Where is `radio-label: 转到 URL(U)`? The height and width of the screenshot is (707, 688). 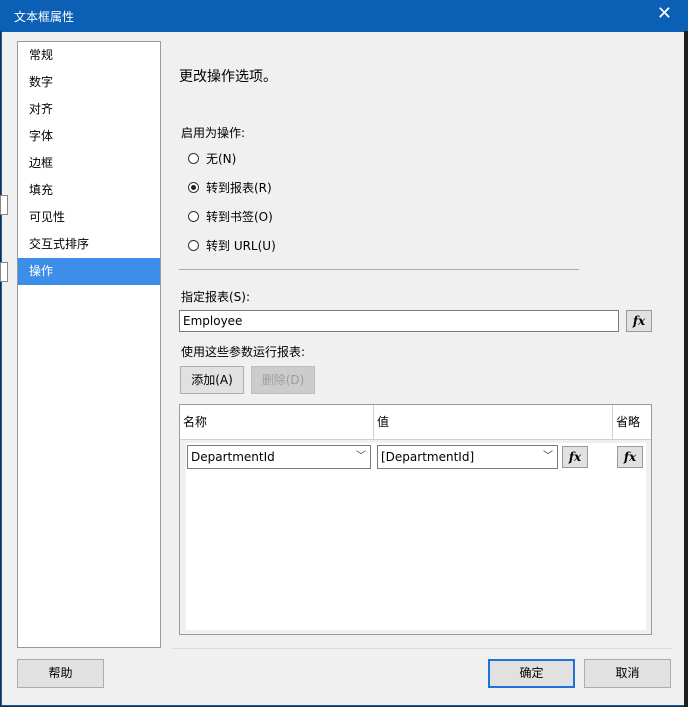 radio-label: 转到 URL(U) is located at coordinates (241, 245).